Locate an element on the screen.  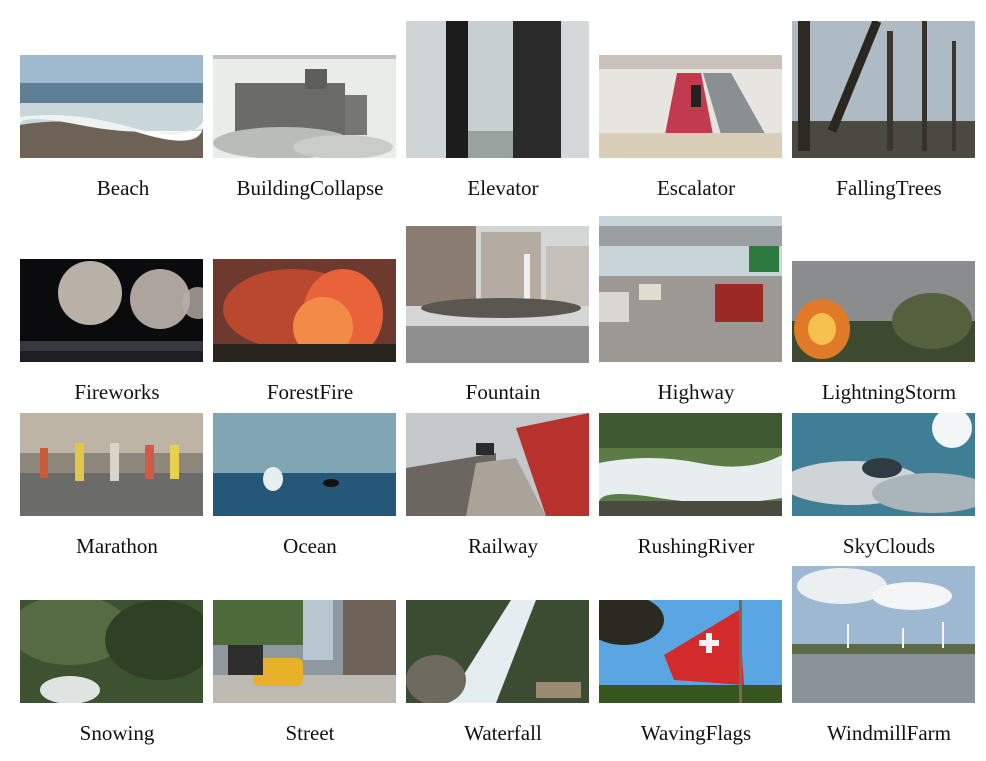
highway-image is located at coordinates (690, 289).